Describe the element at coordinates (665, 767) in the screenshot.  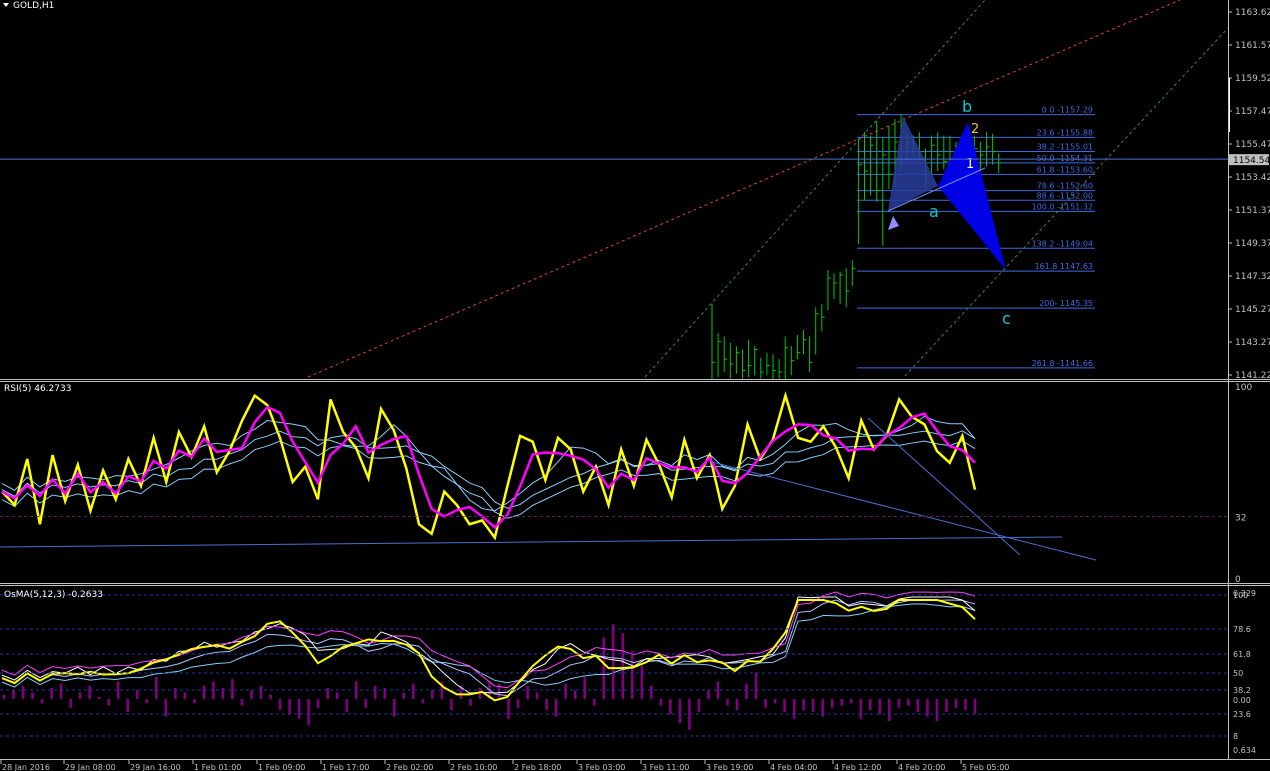
I see `time-tick-label: 3 Feb 11:00` at that location.